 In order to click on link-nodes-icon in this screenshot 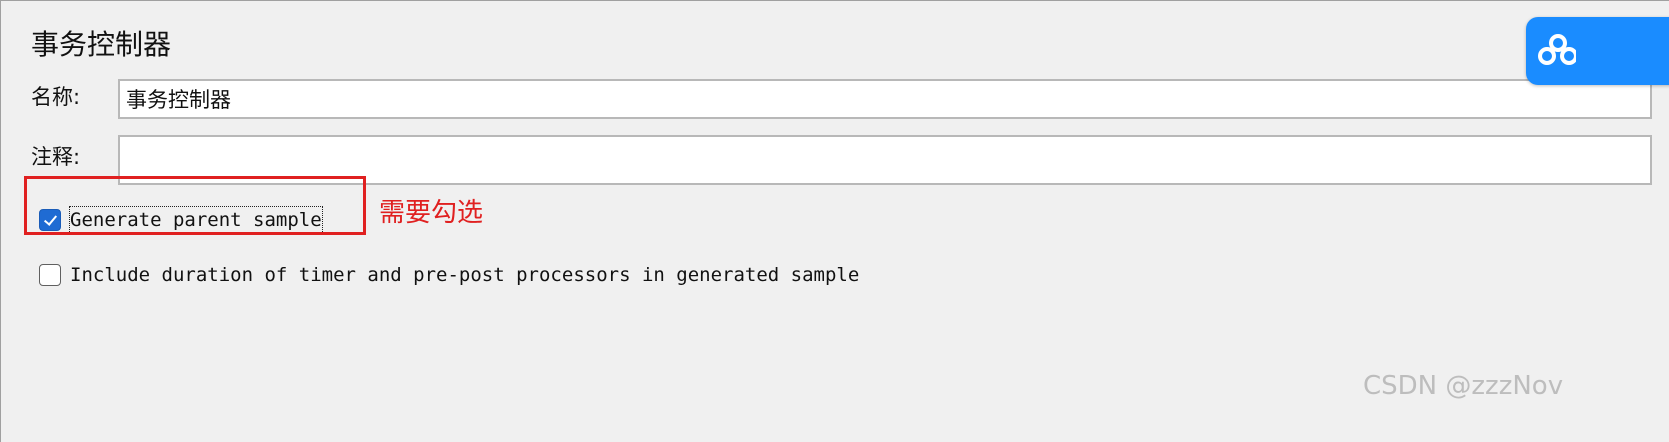, I will do `click(1557, 49)`.